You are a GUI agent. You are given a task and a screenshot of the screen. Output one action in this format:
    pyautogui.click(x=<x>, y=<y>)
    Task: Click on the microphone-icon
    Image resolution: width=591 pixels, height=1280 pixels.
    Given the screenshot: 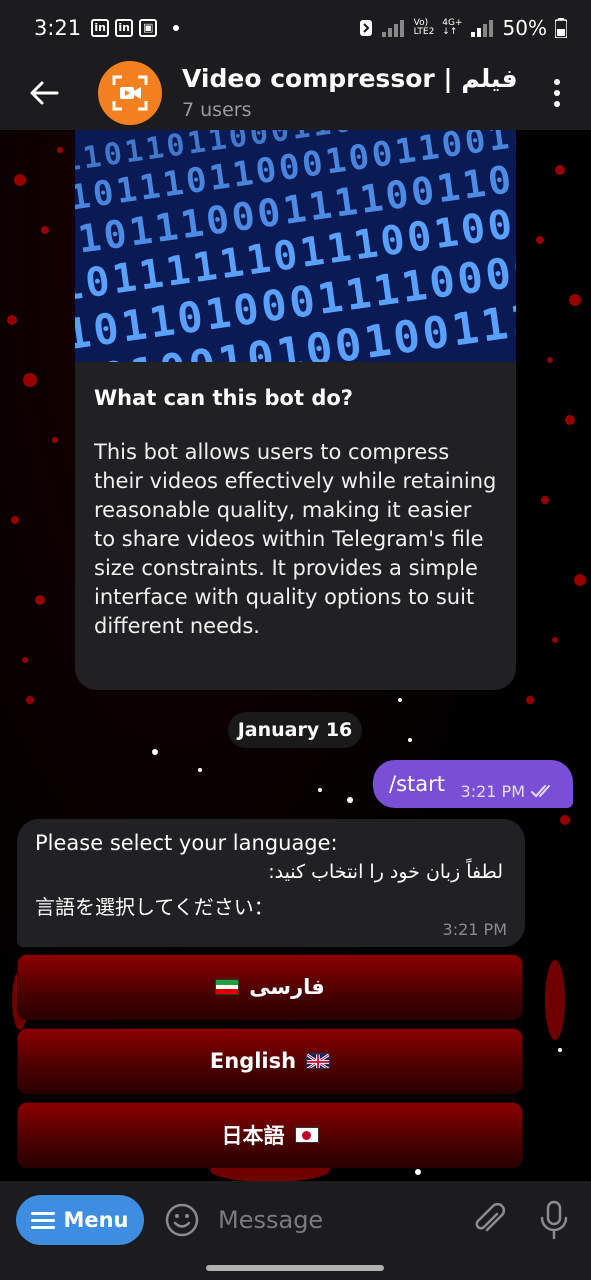 What is the action you would take?
    pyautogui.click(x=554, y=1220)
    